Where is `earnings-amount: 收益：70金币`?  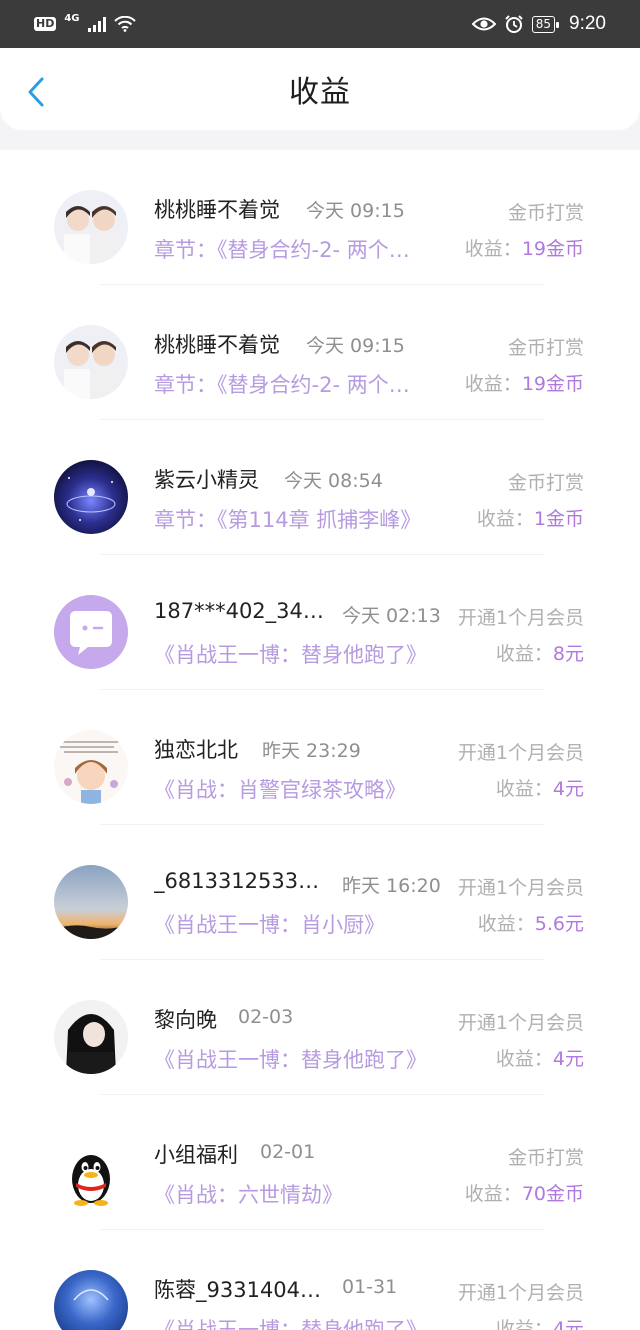
earnings-amount: 收益：70金币 is located at coordinates (524, 1194).